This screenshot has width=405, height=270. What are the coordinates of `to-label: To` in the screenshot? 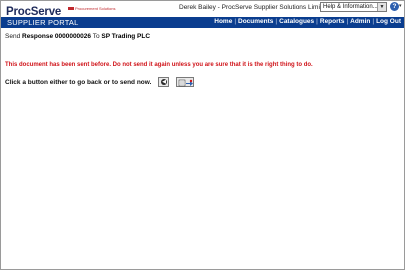 It's located at (96, 36).